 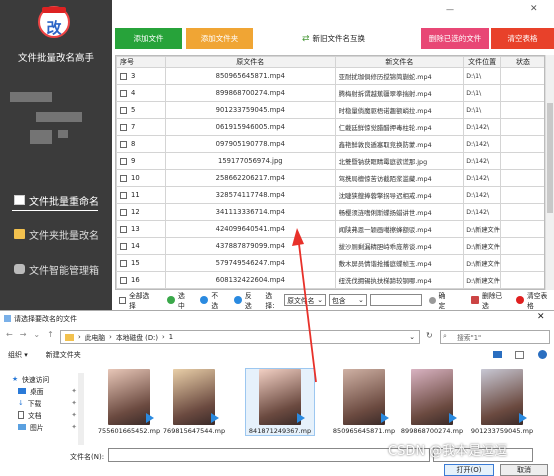 What do you see at coordinates (446, 300) in the screenshot?
I see `confirm-button: 确定` at bounding box center [446, 300].